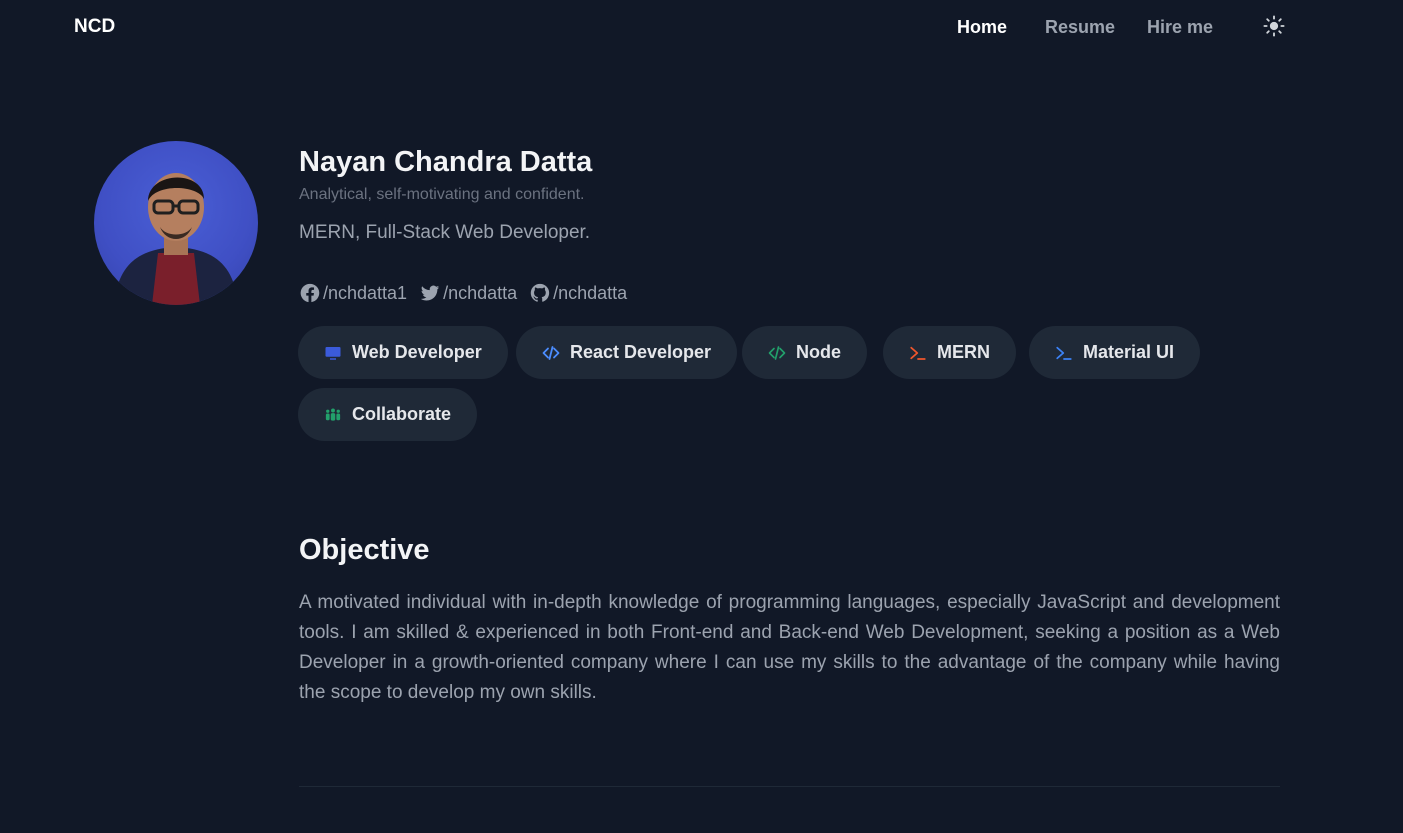  What do you see at coordinates (333, 353) in the screenshot?
I see `monitor-icon` at bounding box center [333, 353].